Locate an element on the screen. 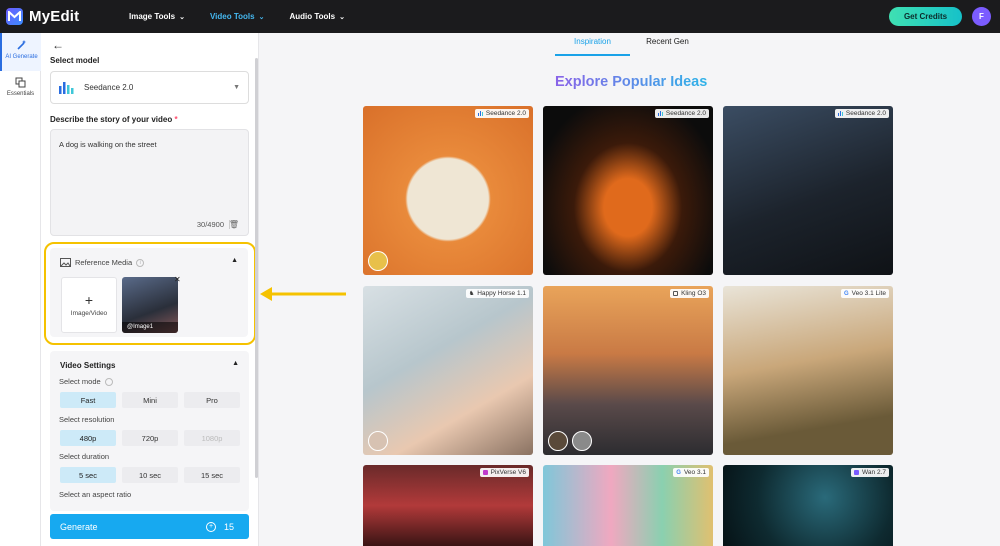 Image resolution: width=1000 pixels, height=546 pixels. select-duration-label: Select duration is located at coordinates (84, 456).